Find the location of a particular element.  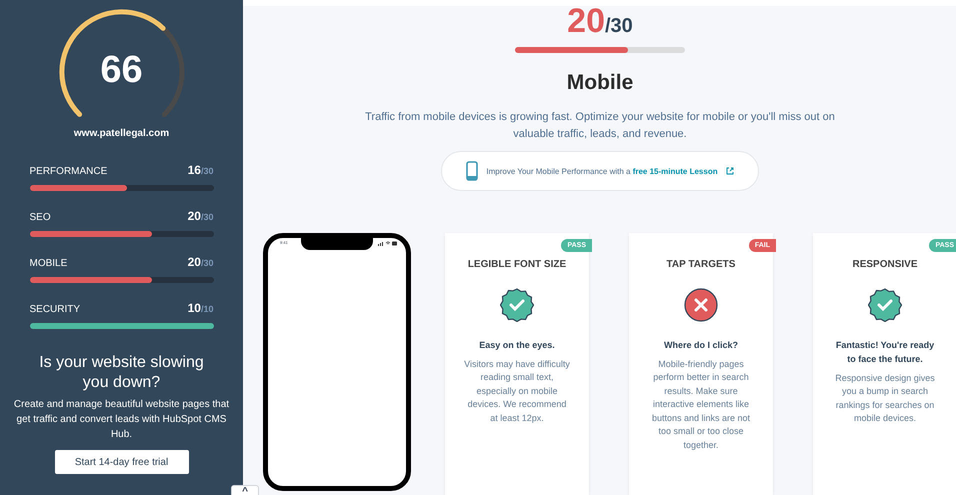

check-text: Mobile-friendly pages perform better in search results. Make sure interactive elements like buttons and links are not too small or too close together. is located at coordinates (701, 405).